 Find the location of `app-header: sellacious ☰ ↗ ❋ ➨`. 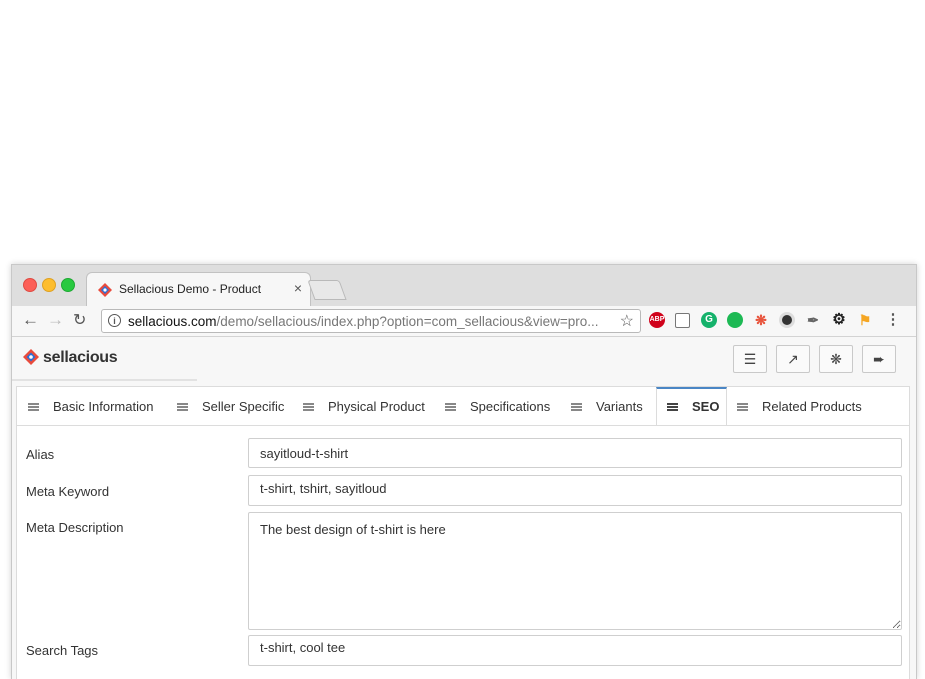

app-header: sellacious ☰ ↗ ❋ ➨ is located at coordinates (464, 359).